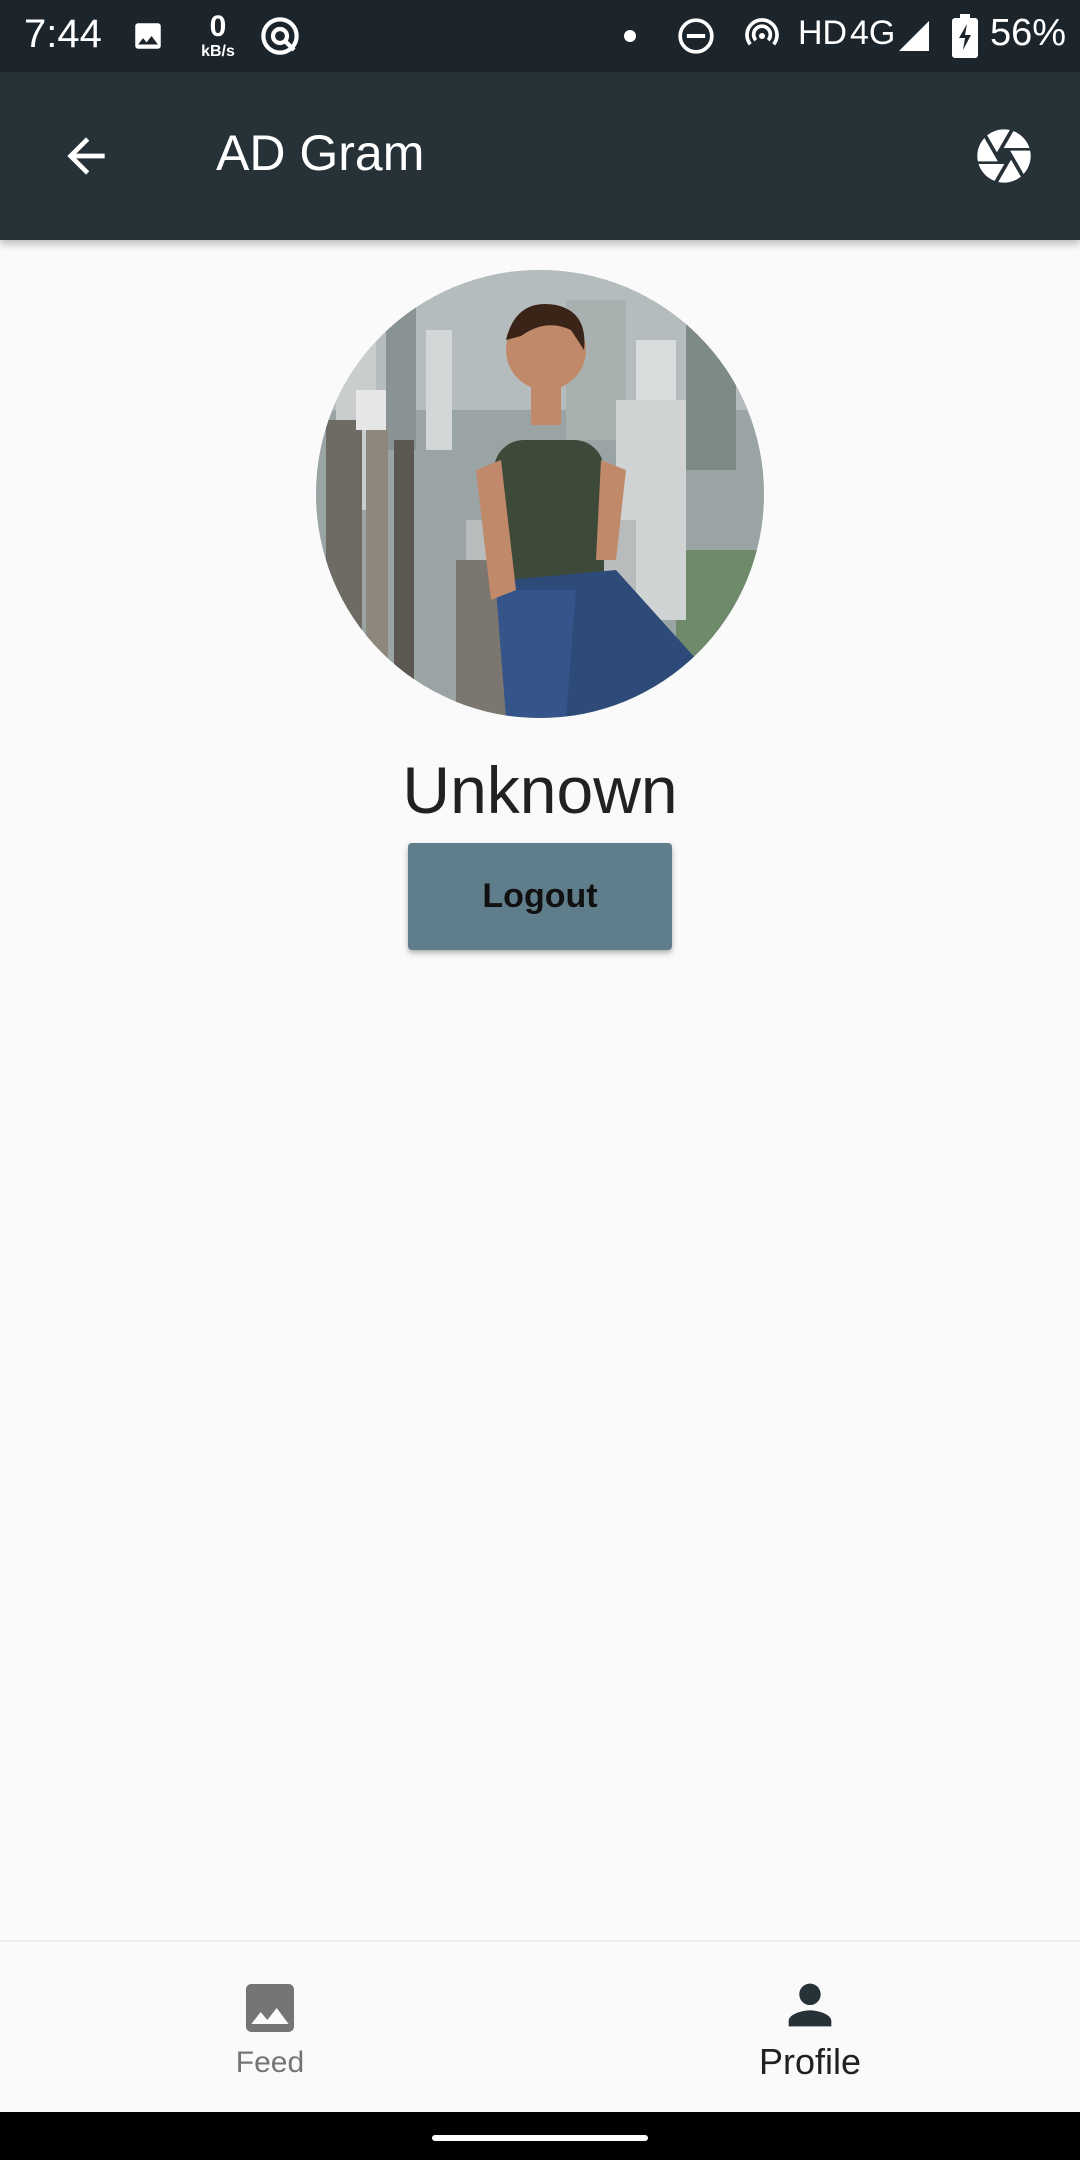  I want to click on profile-name: Unknown, so click(540, 790).